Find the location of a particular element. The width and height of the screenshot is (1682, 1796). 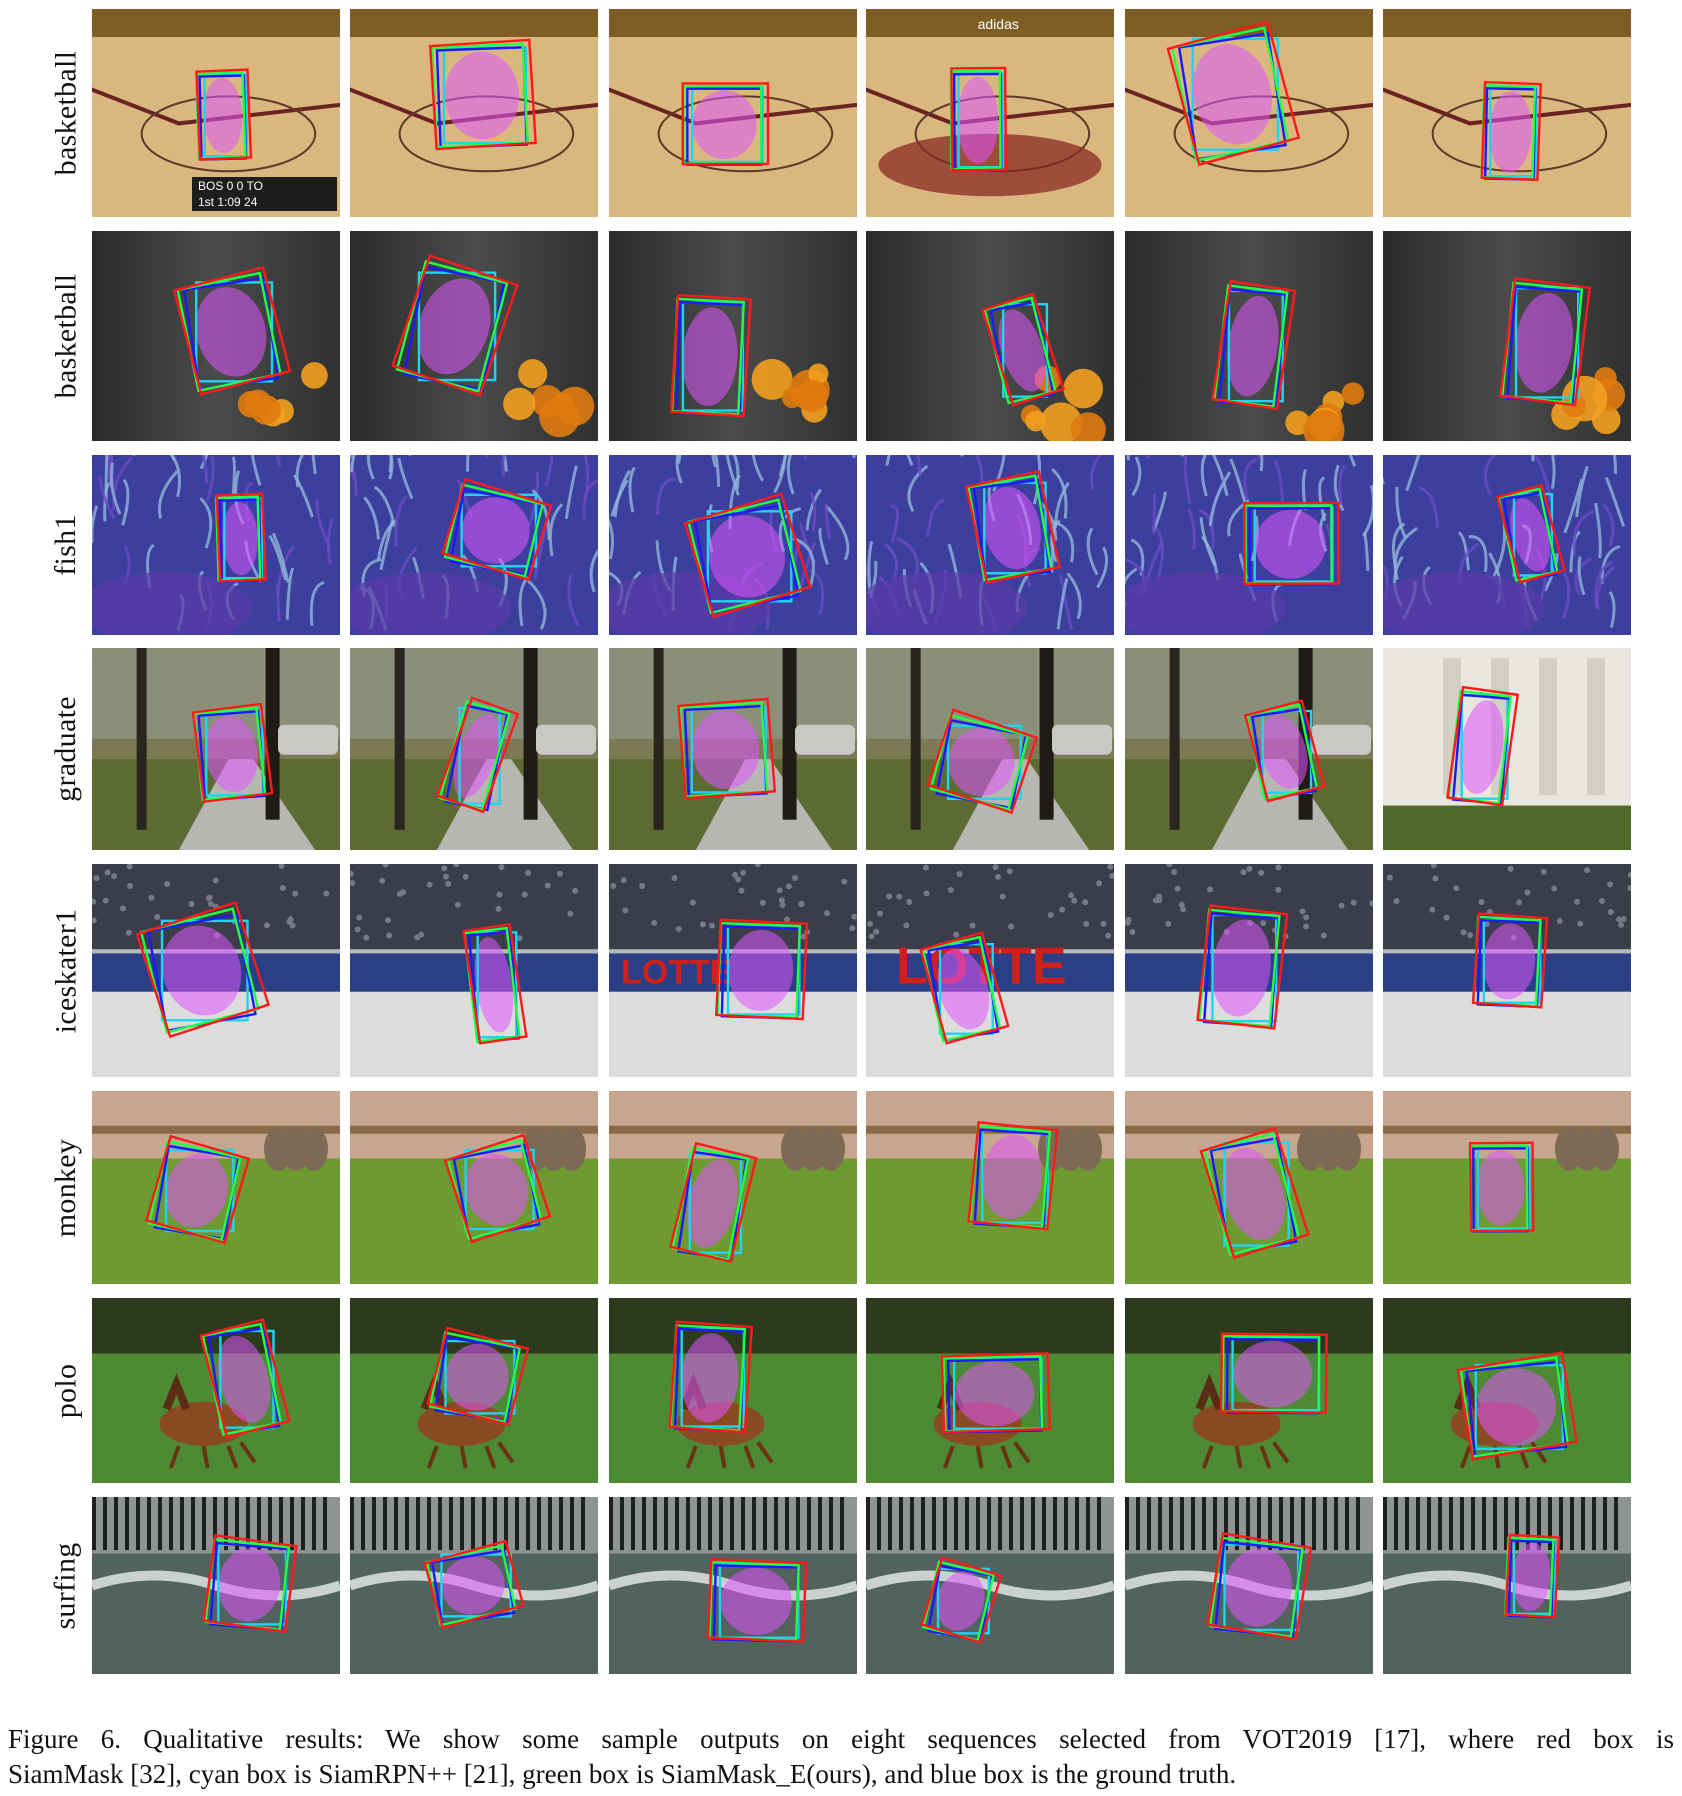

frame-image: LOTTE is located at coordinates (990, 970).